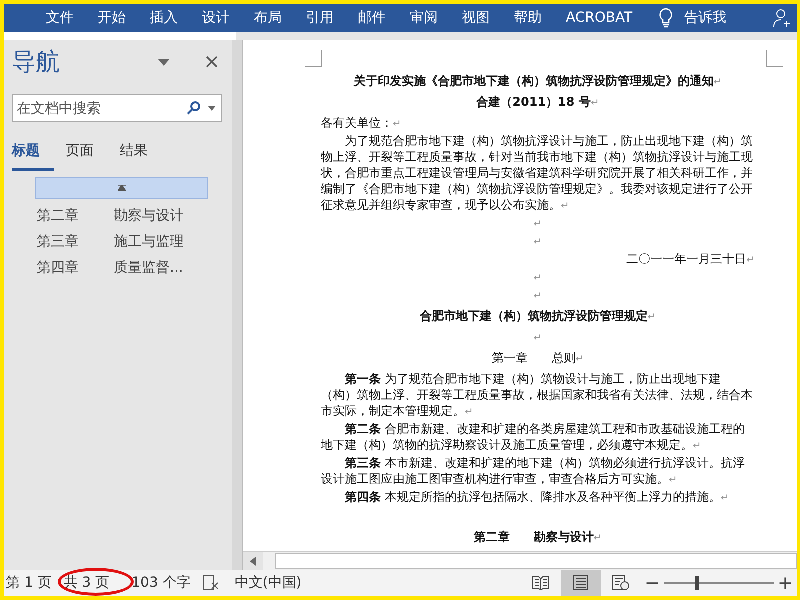 The width and height of the screenshot is (800, 600). I want to click on person-add-icon, so click(783, 18).